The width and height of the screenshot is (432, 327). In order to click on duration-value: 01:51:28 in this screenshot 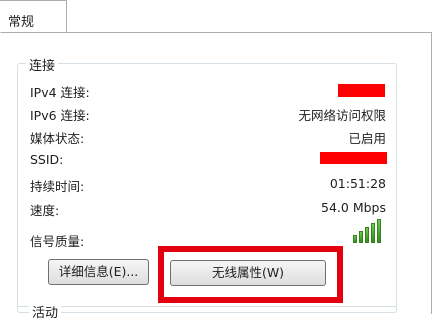, I will do `click(357, 183)`.